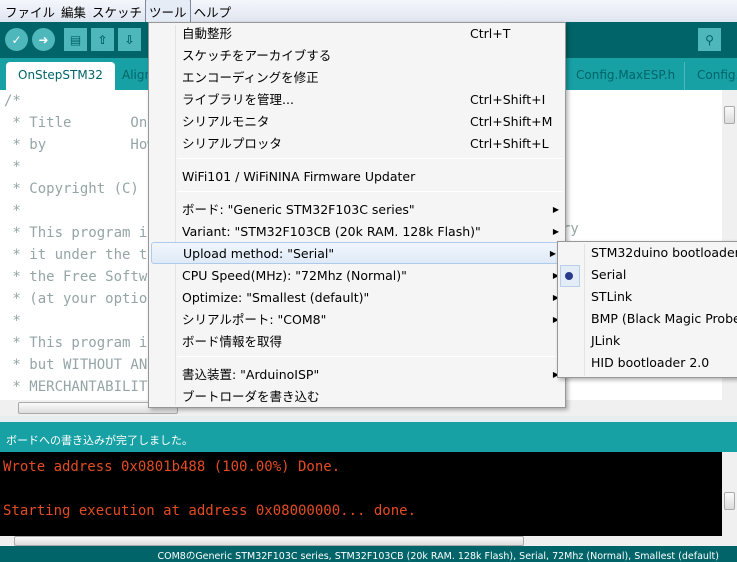 The width and height of the screenshot is (737, 562). What do you see at coordinates (254, 319) in the screenshot?
I see `menu-item-label: シリアルポート: "COM8"` at bounding box center [254, 319].